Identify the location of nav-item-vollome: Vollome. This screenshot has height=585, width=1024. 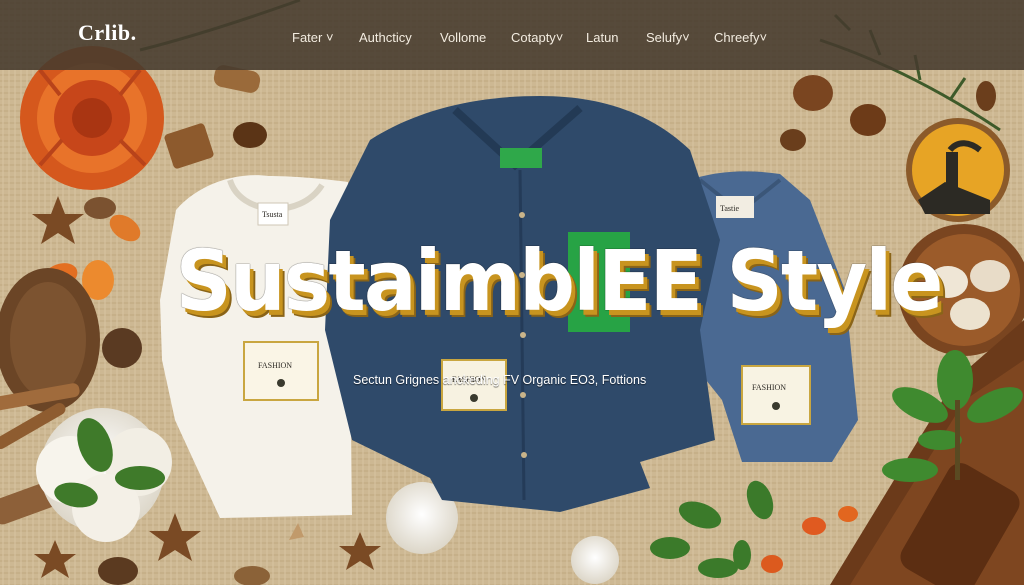
(463, 37).